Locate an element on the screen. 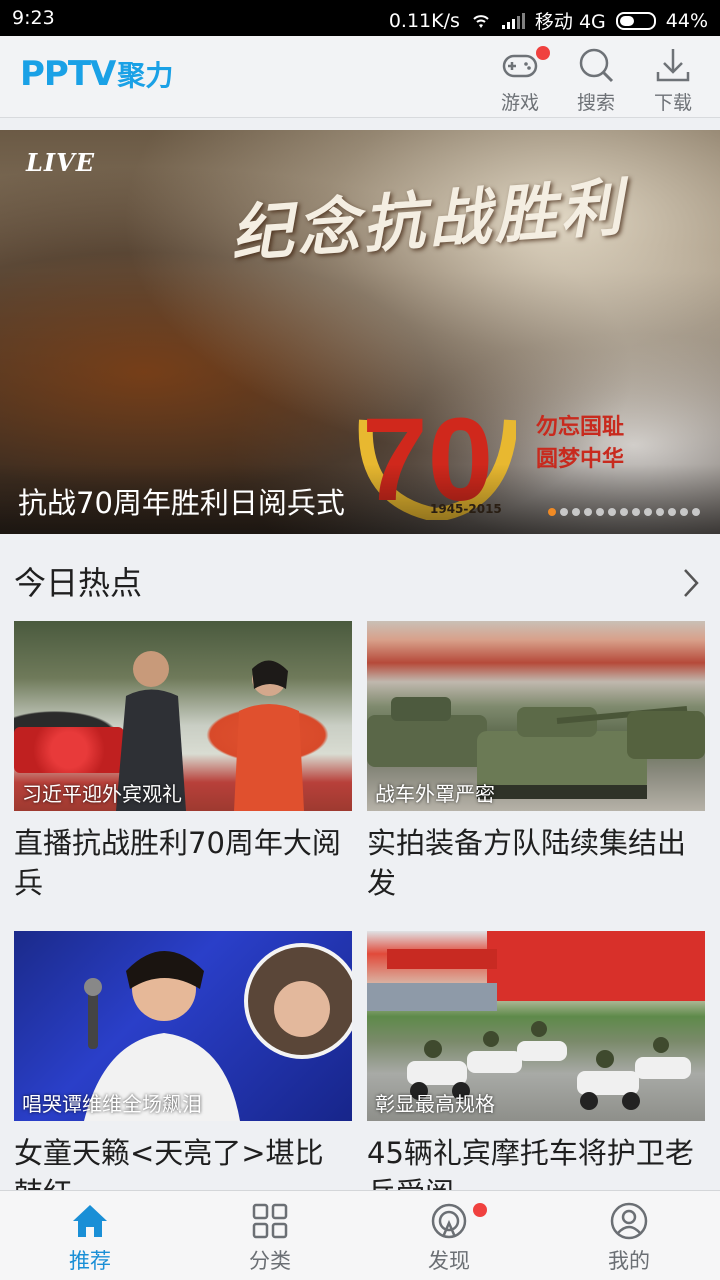 The width and height of the screenshot is (720, 1280). search-icon is located at coordinates (596, 65).